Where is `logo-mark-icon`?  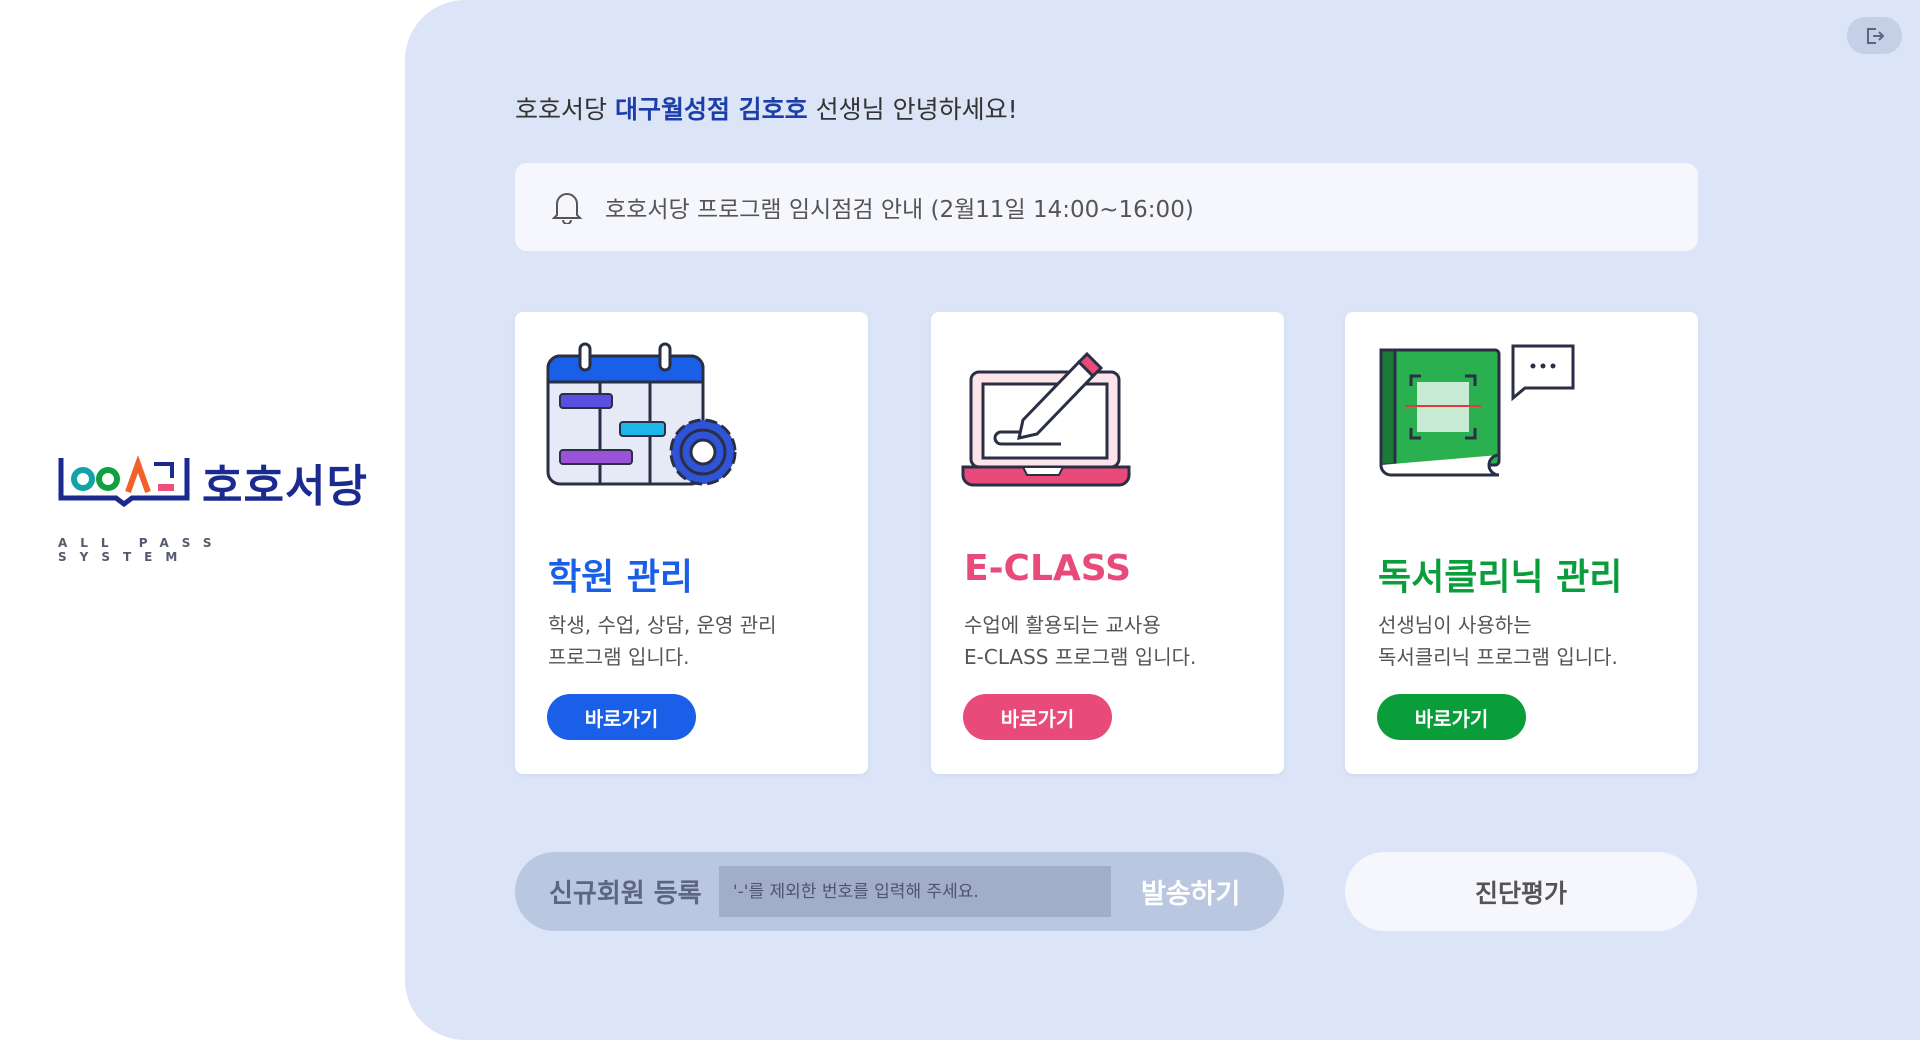 logo-mark-icon is located at coordinates (124, 482).